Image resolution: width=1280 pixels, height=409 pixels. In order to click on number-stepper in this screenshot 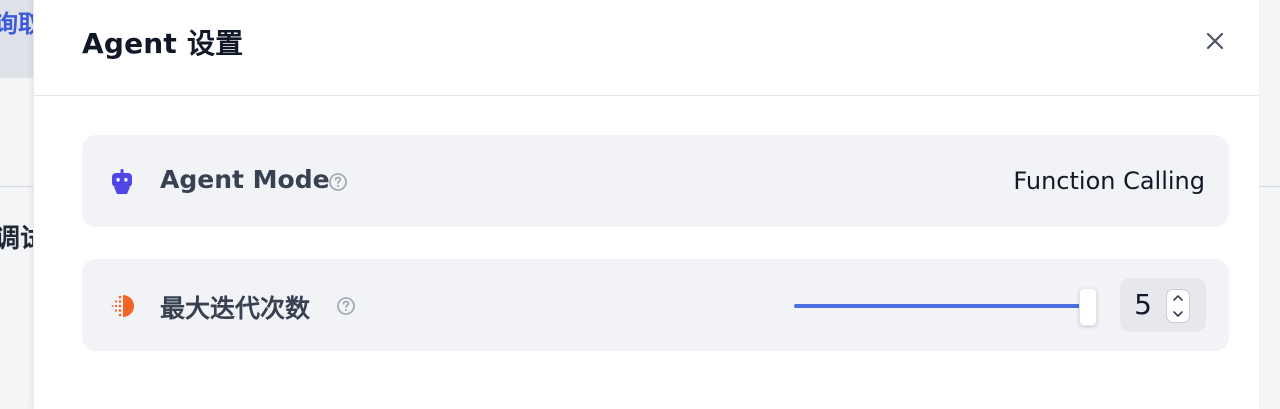, I will do `click(1178, 306)`.